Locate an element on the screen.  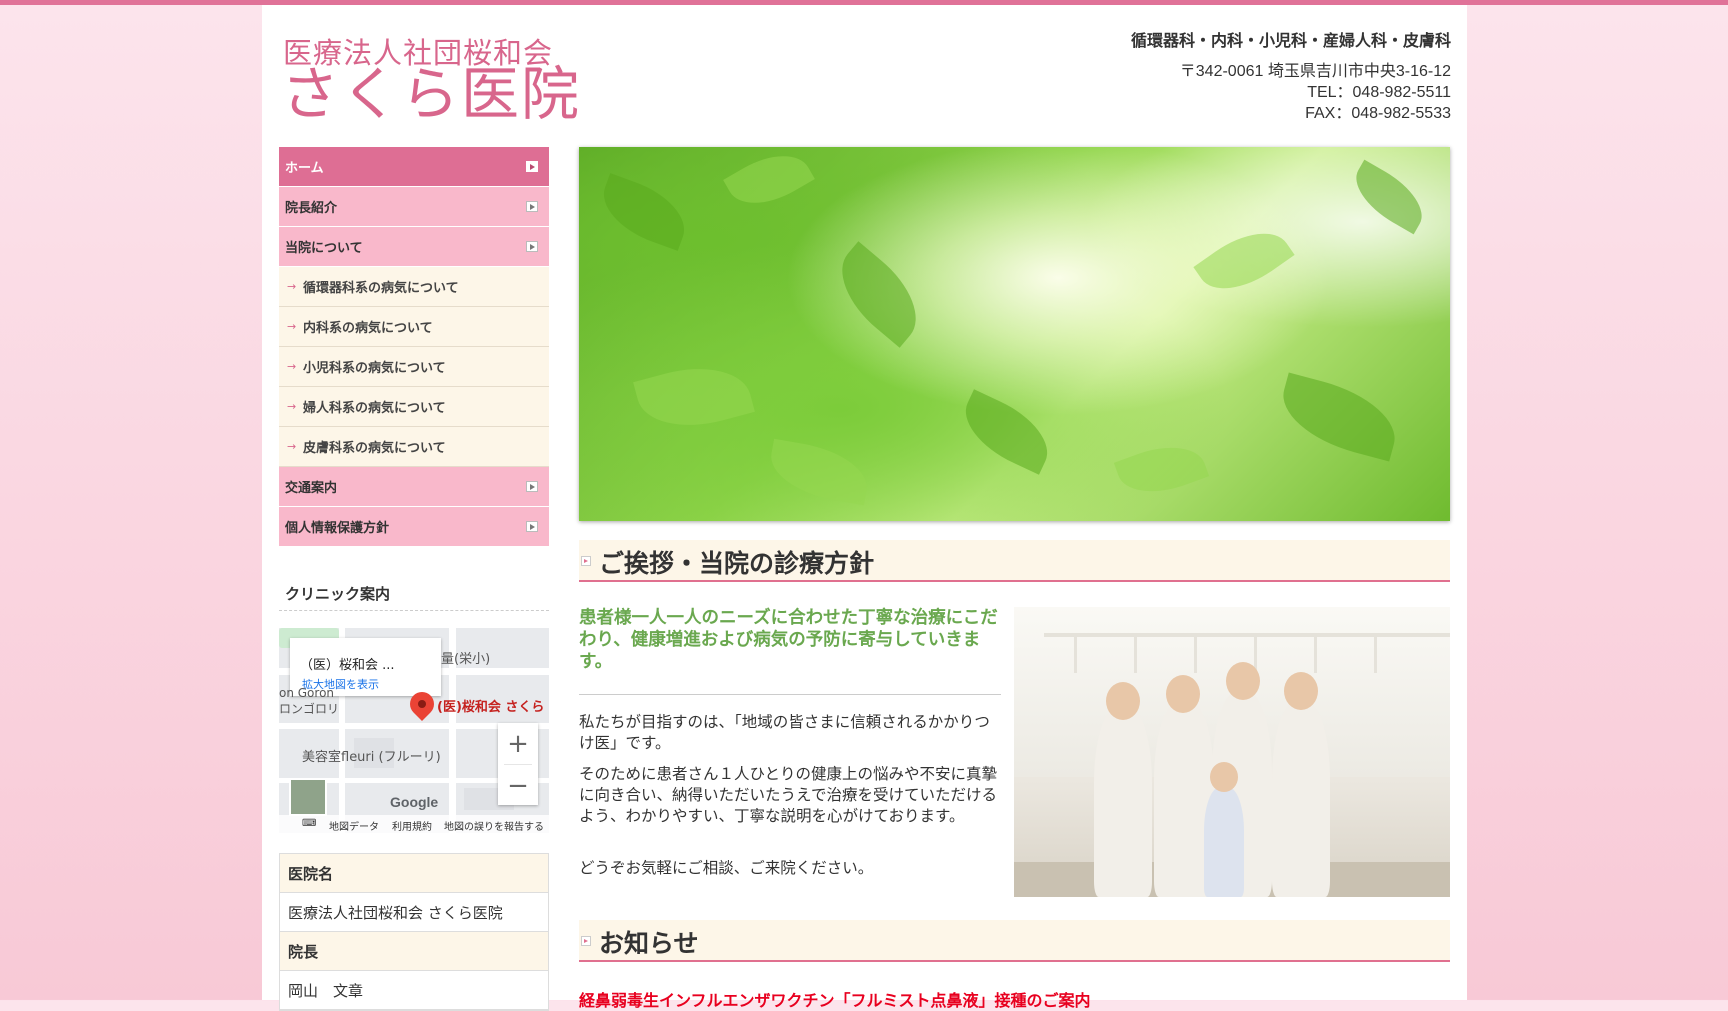
sub-nav-gynecology: → 婦人科系の病気について is located at coordinates (414, 407).